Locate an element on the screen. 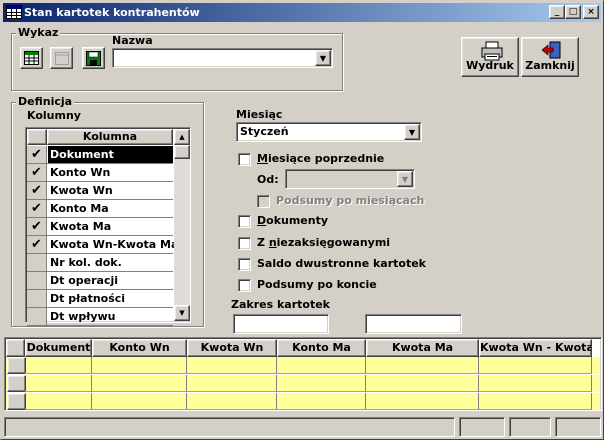  list-item-label: Nr kol. dok. is located at coordinates (86, 262).